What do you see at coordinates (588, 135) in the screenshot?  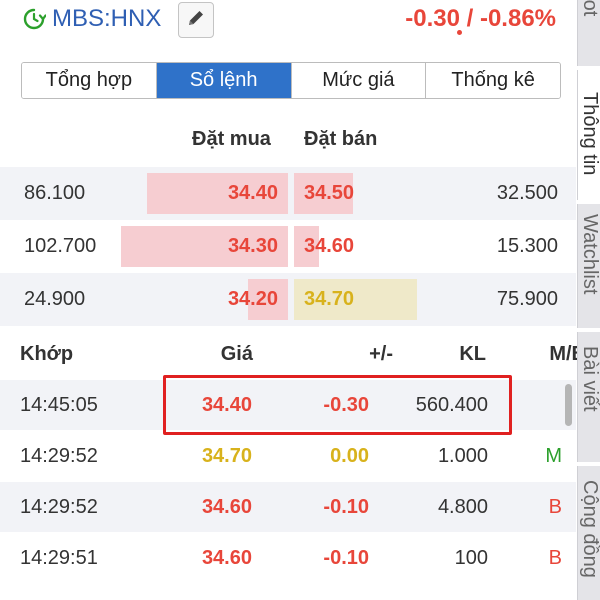 I see `side-tab-thong-tin: Thông tin` at bounding box center [588, 135].